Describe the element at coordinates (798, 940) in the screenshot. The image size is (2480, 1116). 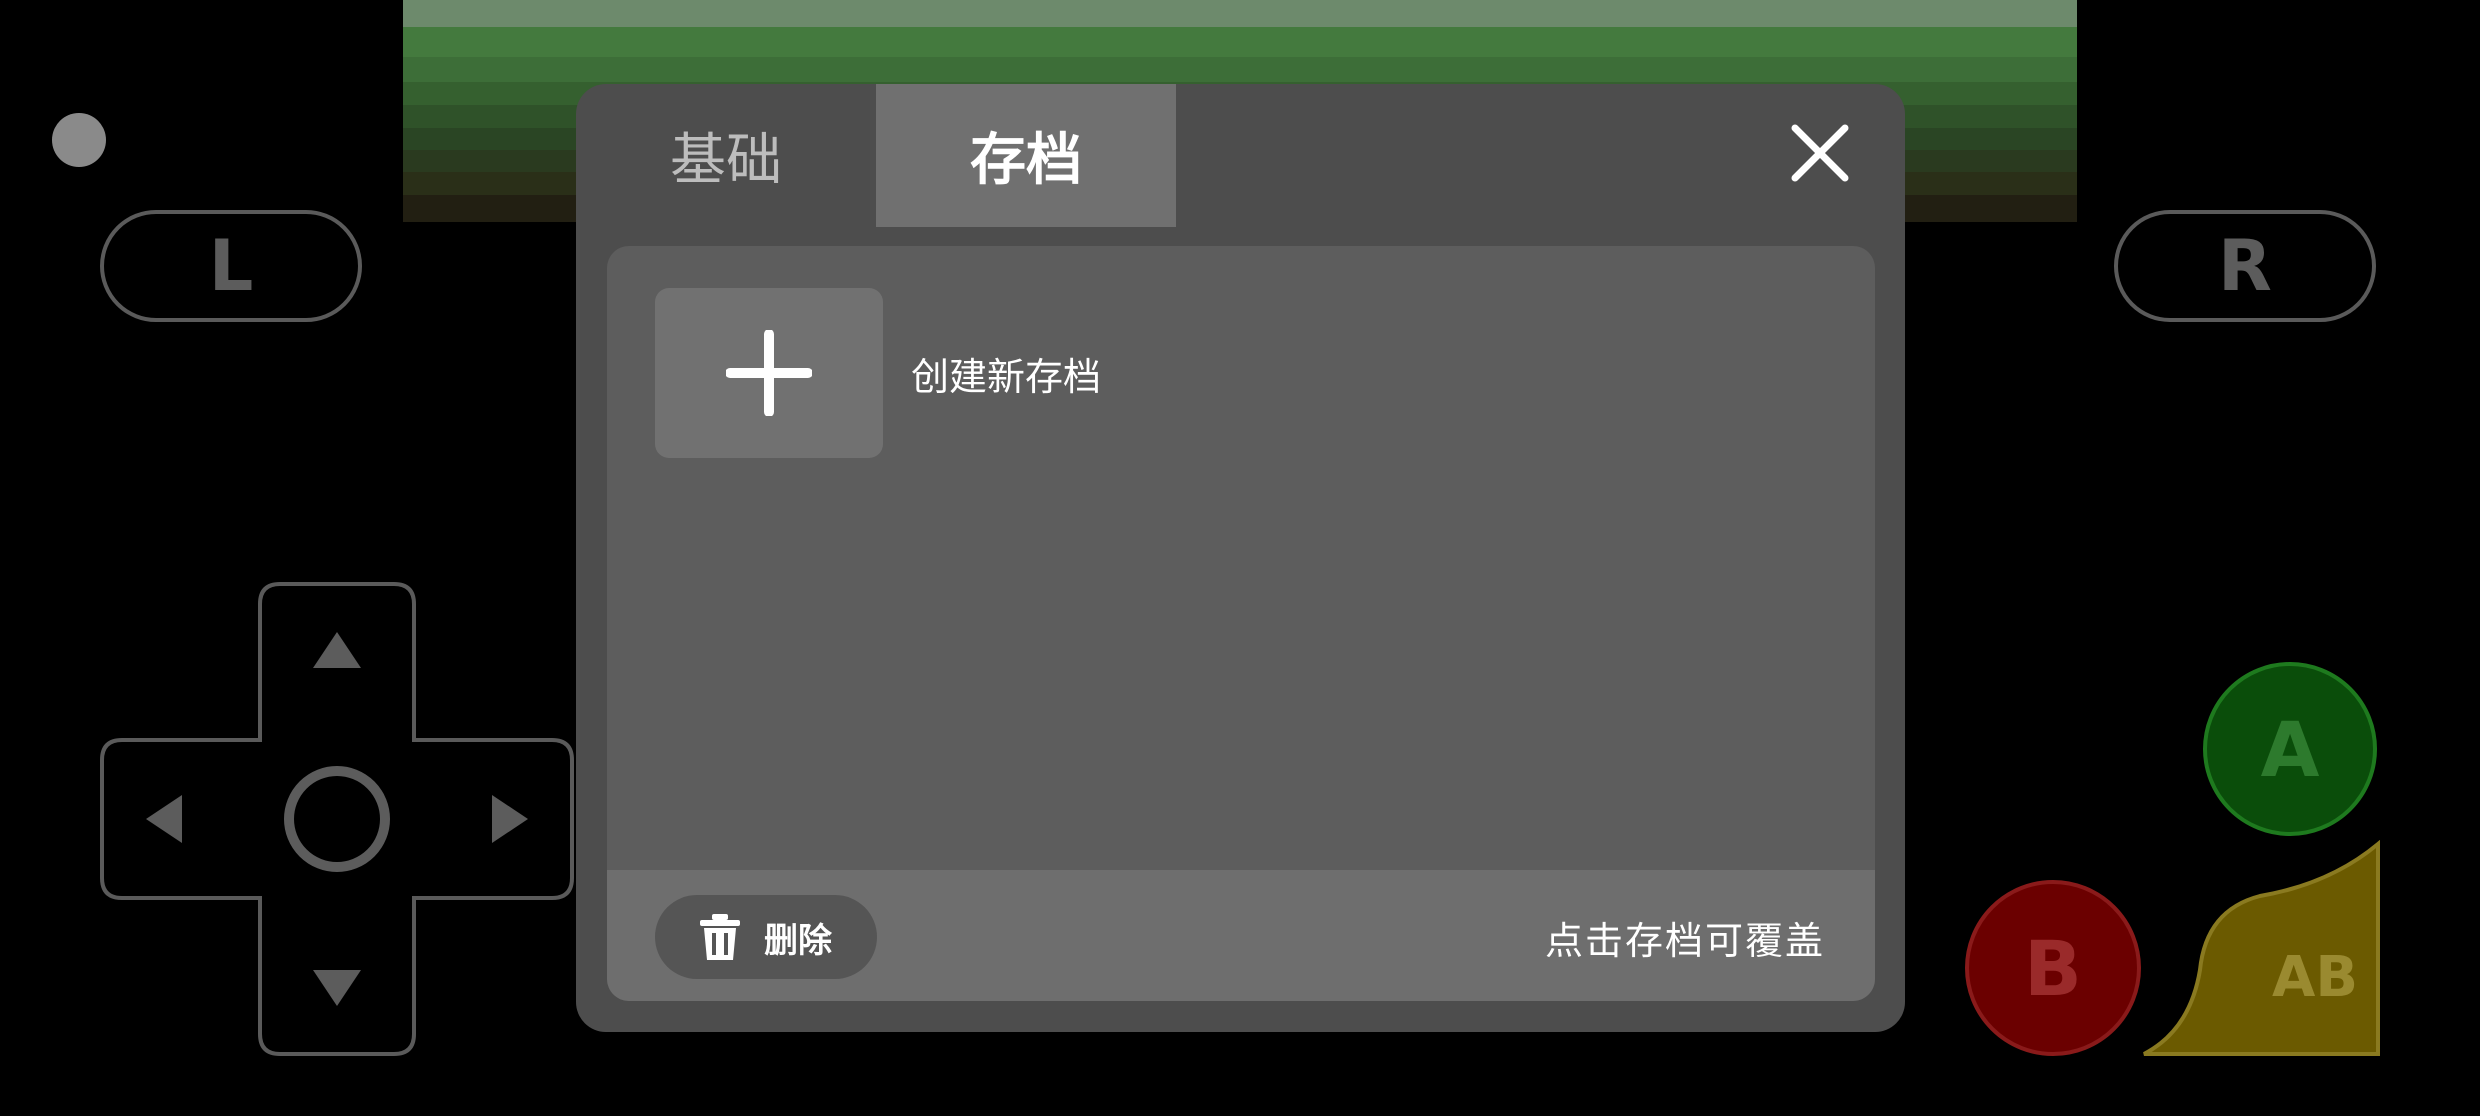
I see `delete-label: 删除` at that location.